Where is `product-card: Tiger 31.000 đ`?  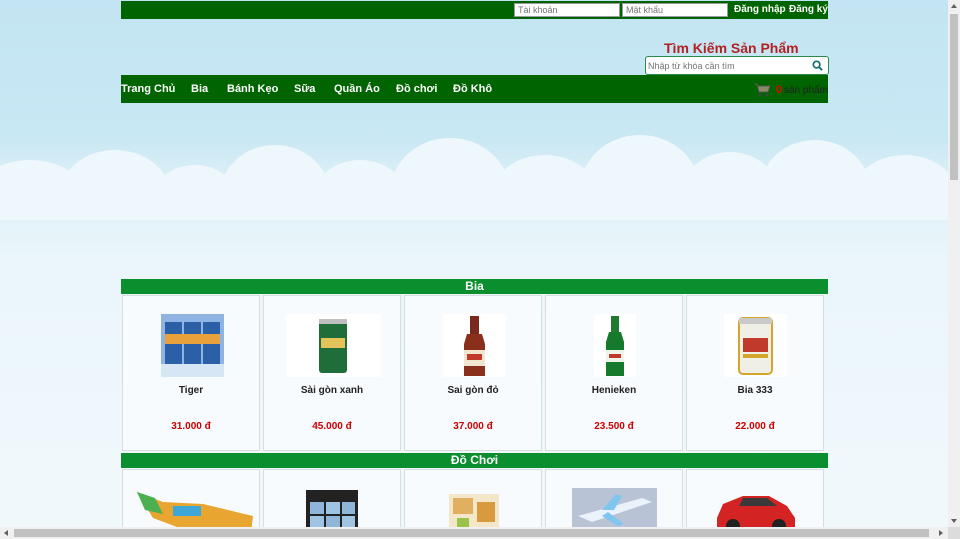
product-card: Tiger 31.000 đ is located at coordinates (191, 373).